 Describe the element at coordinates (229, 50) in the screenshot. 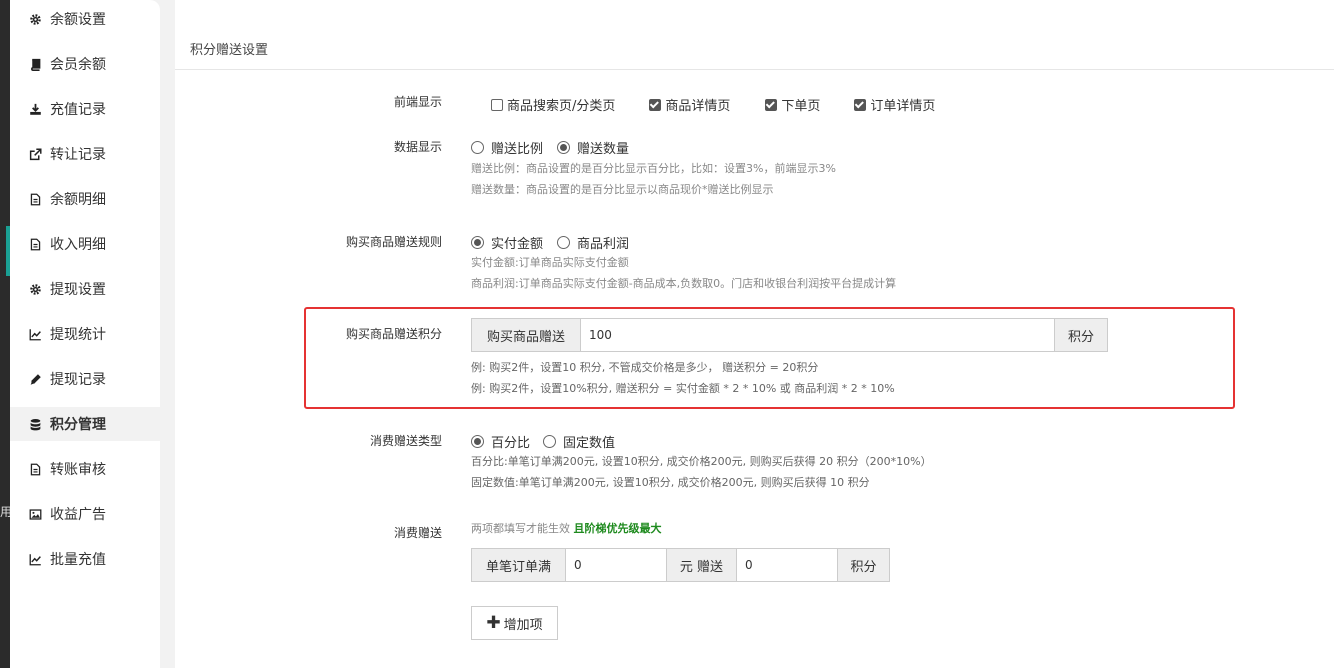

I see `panel-title: 积分赠送设置` at that location.